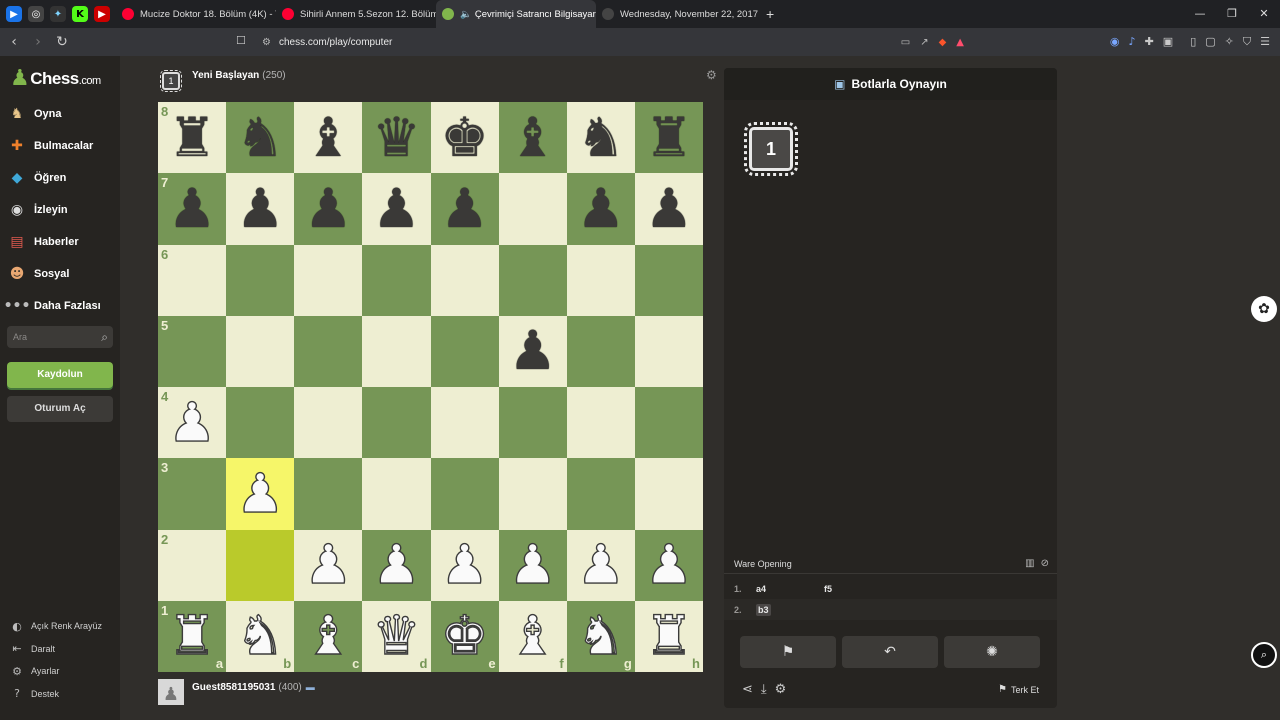 This screenshot has width=1280, height=720. Describe the element at coordinates (464, 280) in the screenshot. I see `square-e6` at that location.